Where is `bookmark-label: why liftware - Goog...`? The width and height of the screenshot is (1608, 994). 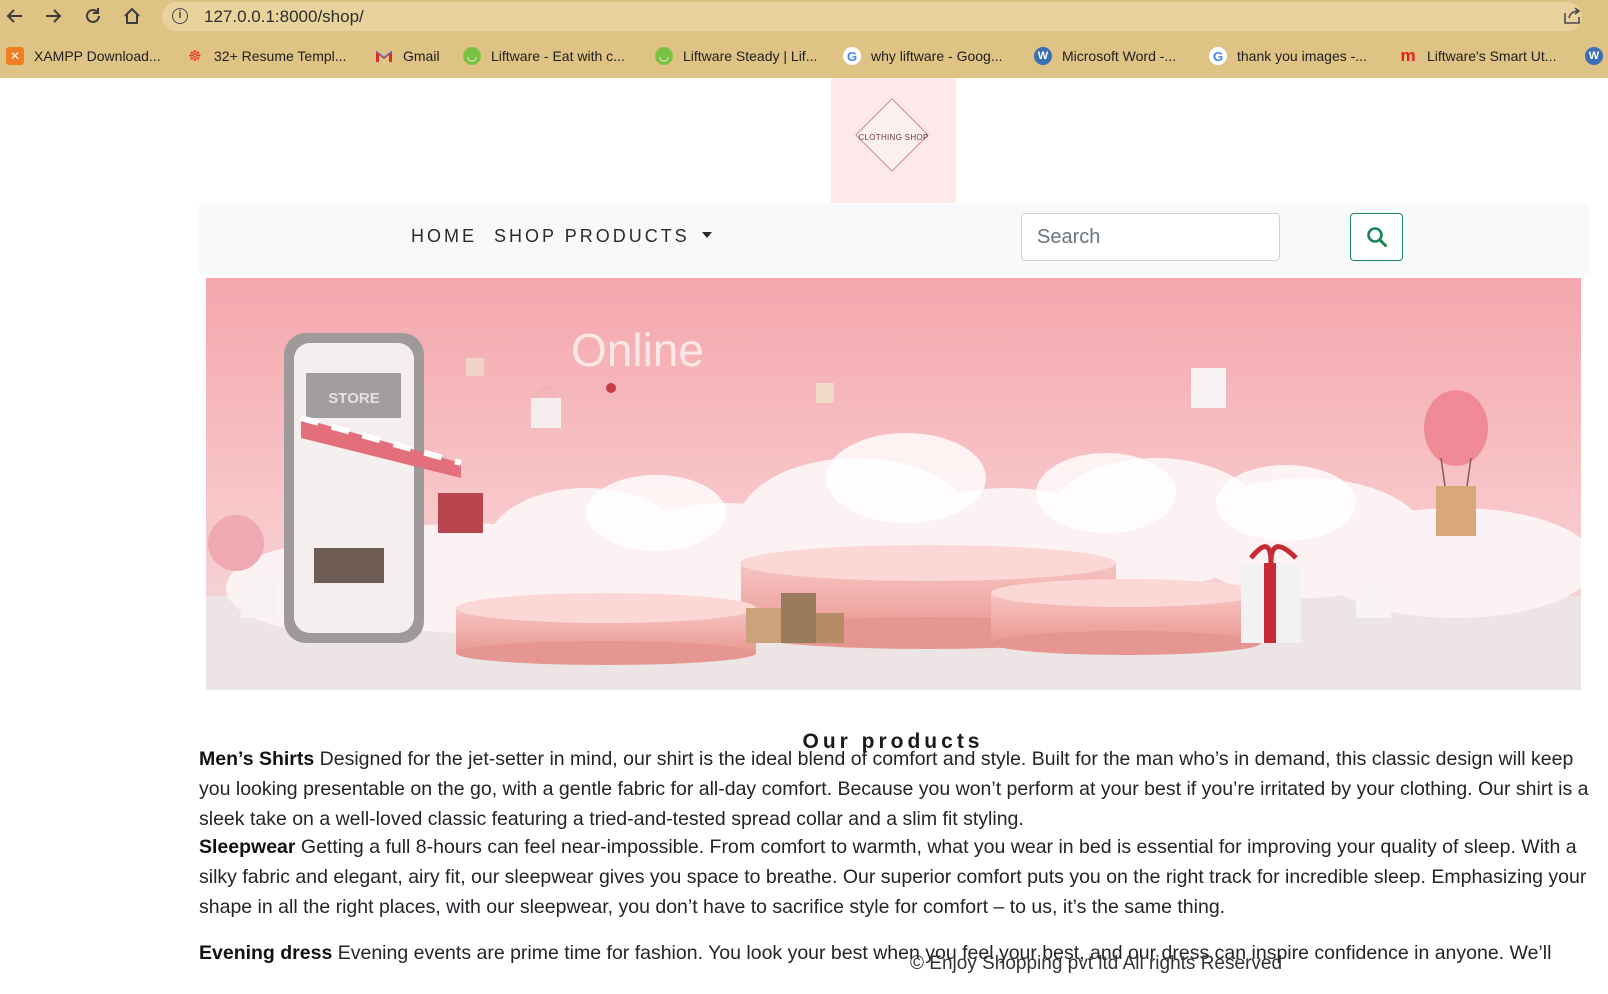
bookmark-label: why liftware - Goog... is located at coordinates (937, 56).